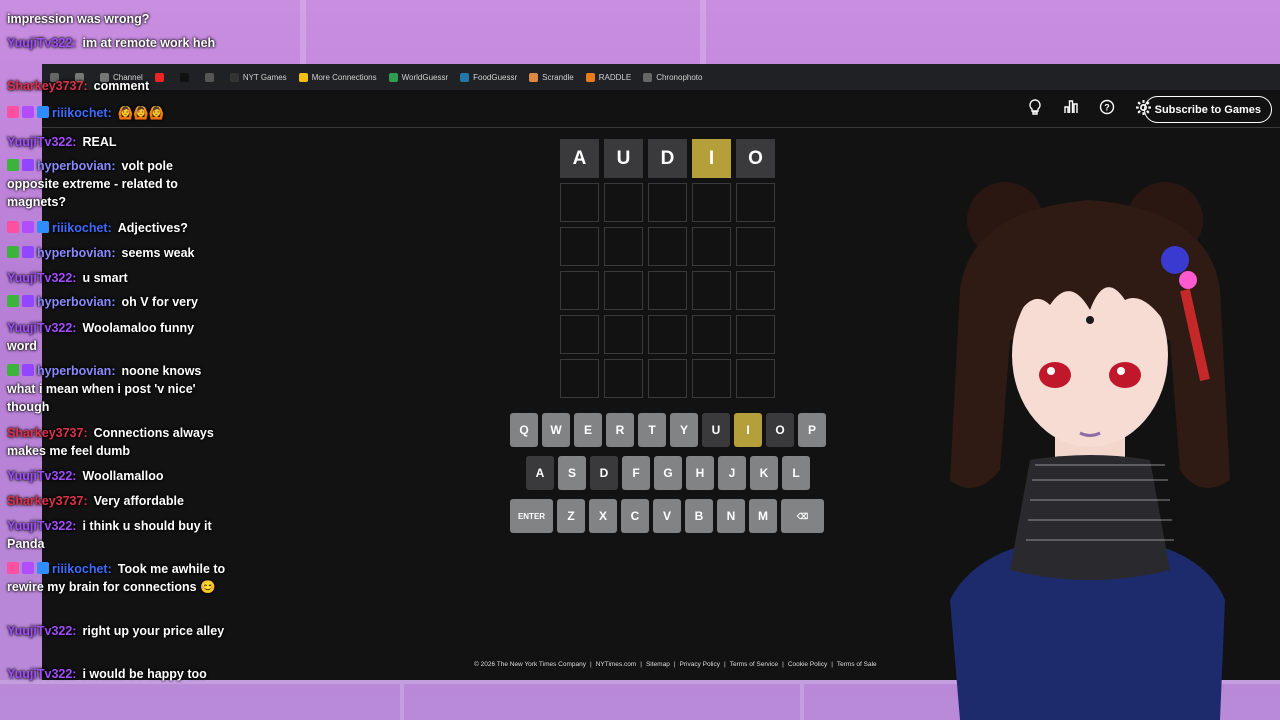 This screenshot has height=720, width=1280. What do you see at coordinates (608, 77) in the screenshot?
I see `bookmark-item: RADDLE` at bounding box center [608, 77].